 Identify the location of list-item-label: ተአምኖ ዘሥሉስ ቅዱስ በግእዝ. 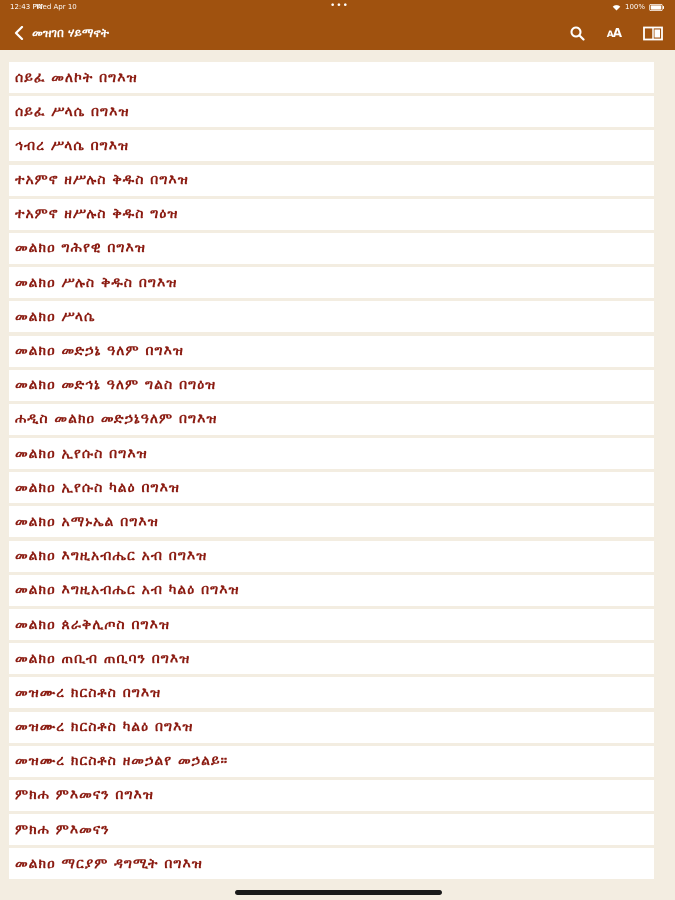
(102, 180).